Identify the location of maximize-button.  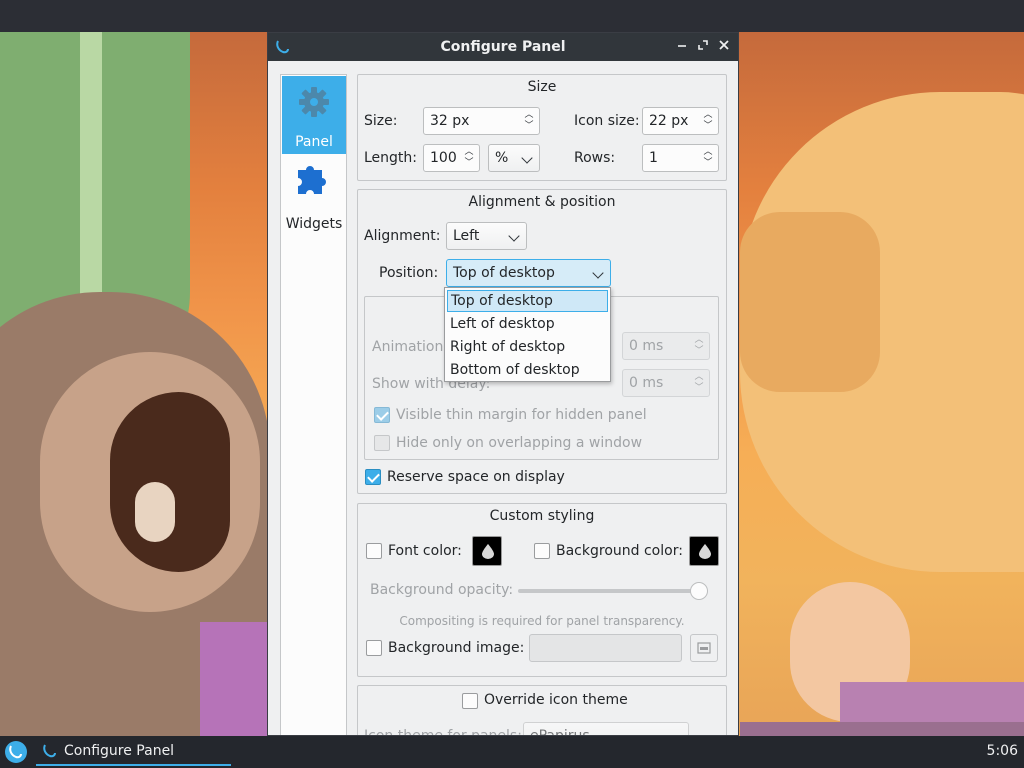
(703, 47).